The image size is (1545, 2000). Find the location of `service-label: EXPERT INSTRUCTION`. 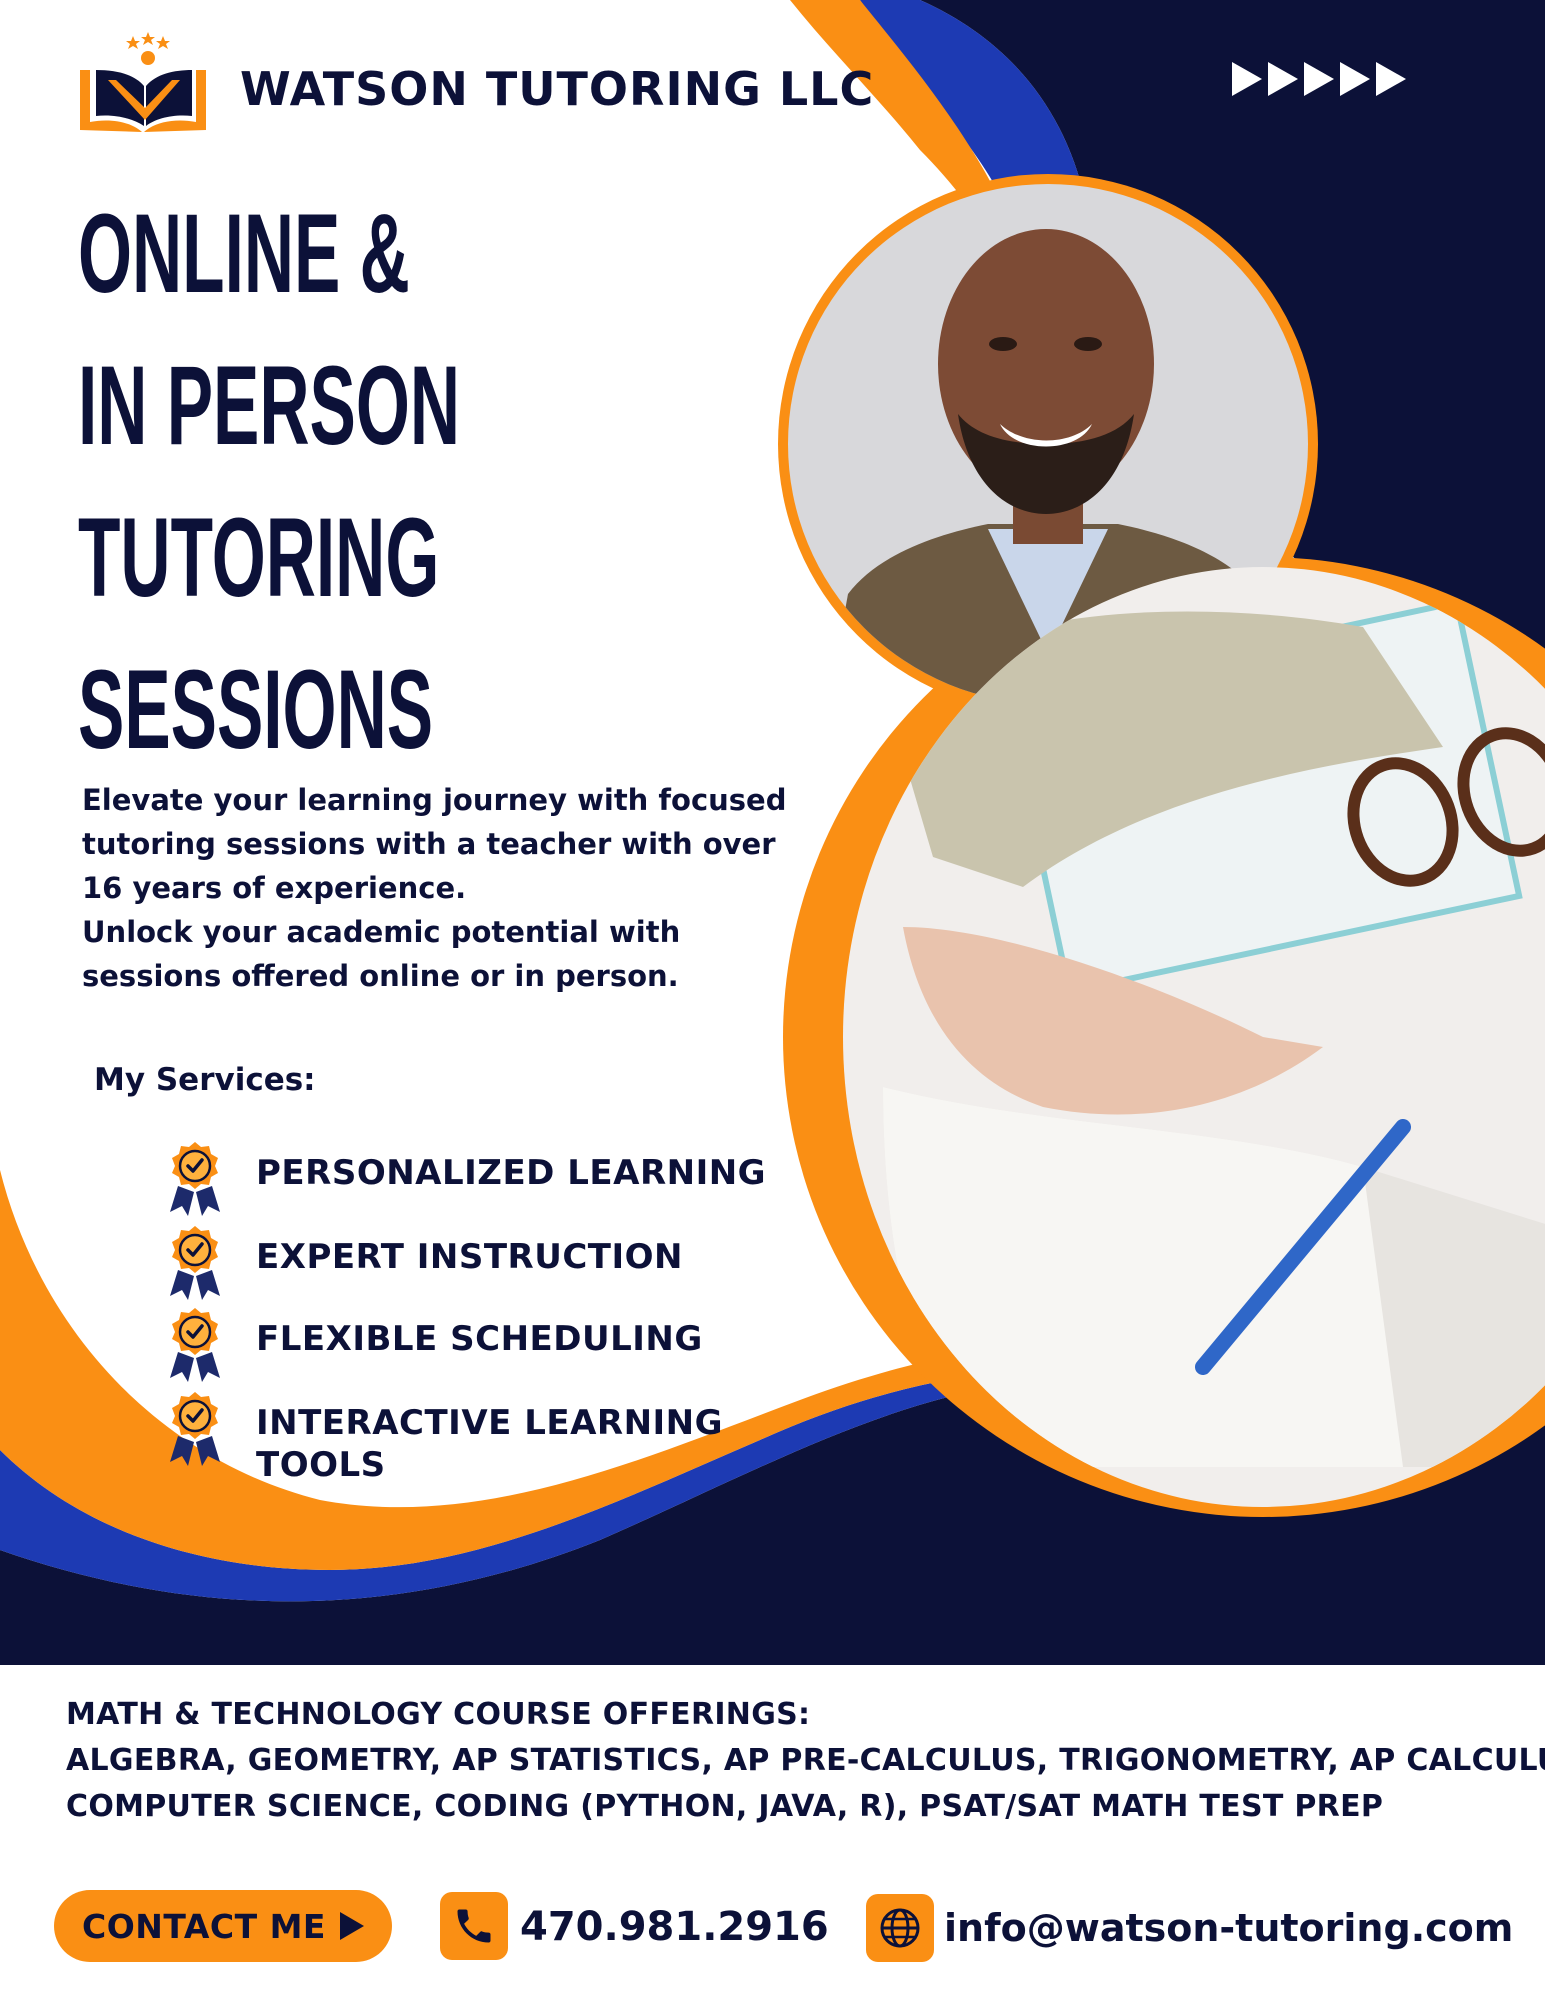

service-label: EXPERT INSTRUCTION is located at coordinates (469, 1257).